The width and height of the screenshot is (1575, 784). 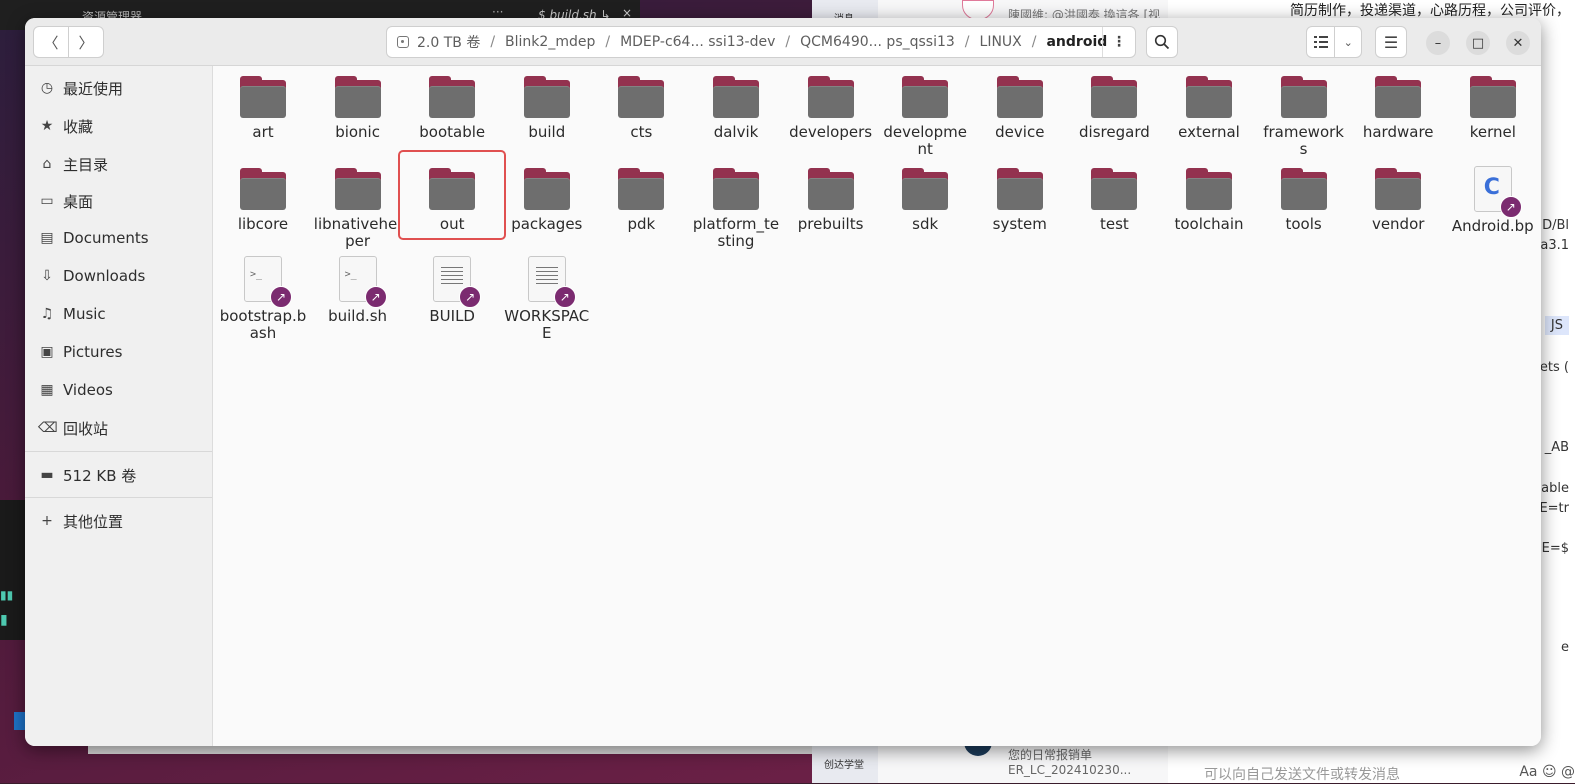 What do you see at coordinates (1547, 772) in the screenshot?
I see `chat-input-tools: Aa ☺ @` at bounding box center [1547, 772].